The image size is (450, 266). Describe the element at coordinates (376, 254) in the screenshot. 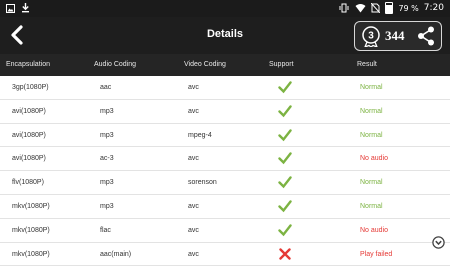

I see `cell-result: Play failed` at that location.